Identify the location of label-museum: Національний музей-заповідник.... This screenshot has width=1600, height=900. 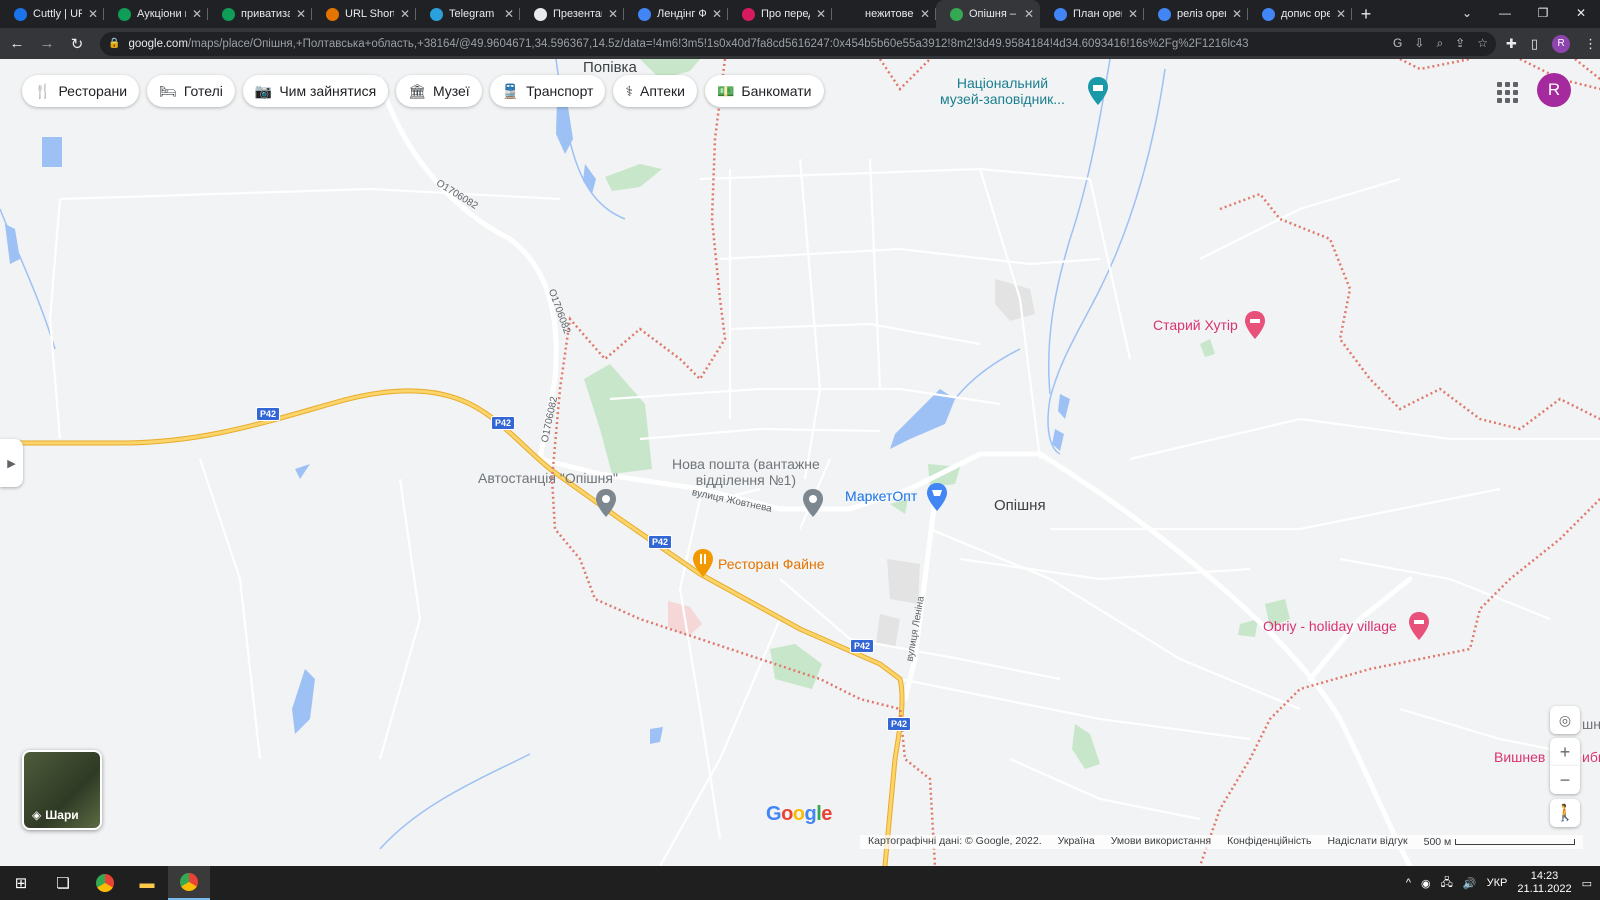
(1002, 91).